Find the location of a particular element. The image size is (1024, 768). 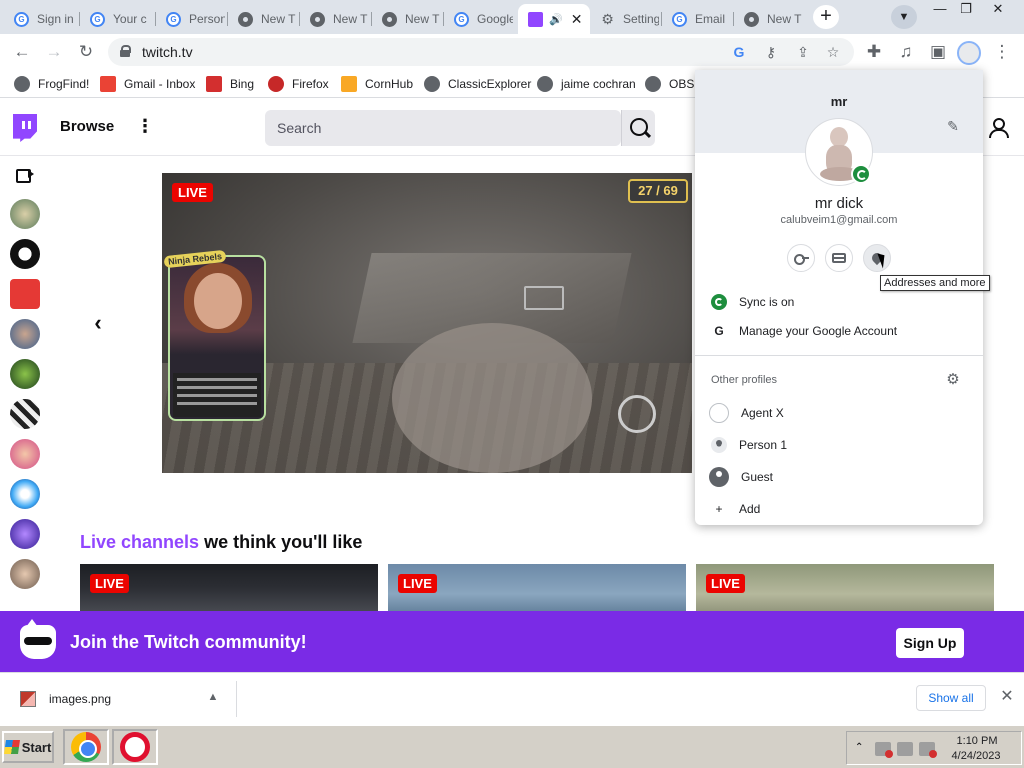

close-icon: ✕ is located at coordinates (1007, 697).